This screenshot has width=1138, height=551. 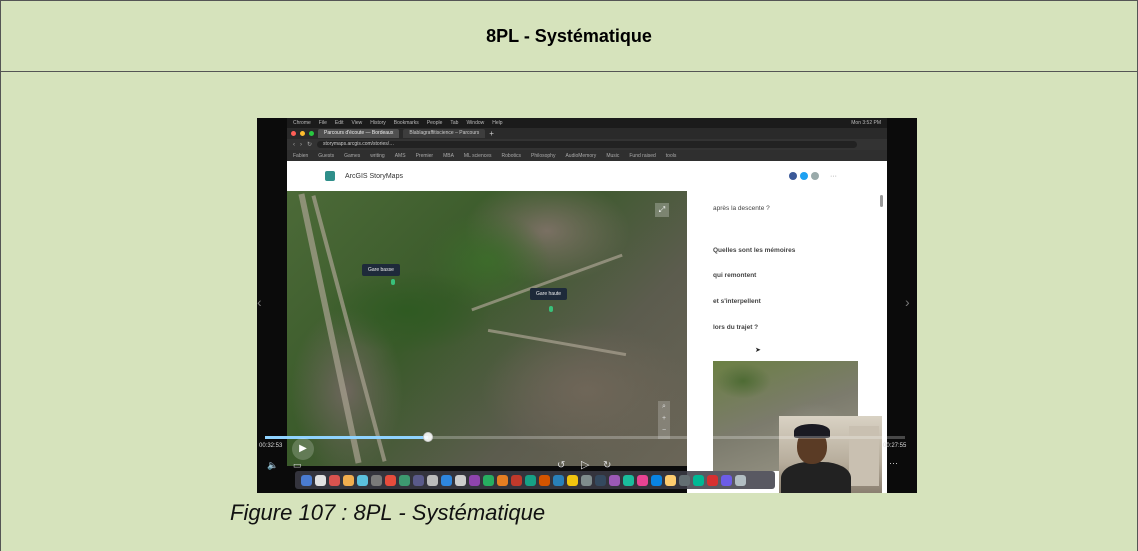 What do you see at coordinates (301, 145) in the screenshot?
I see `forward-nav-icon: ›` at bounding box center [301, 145].